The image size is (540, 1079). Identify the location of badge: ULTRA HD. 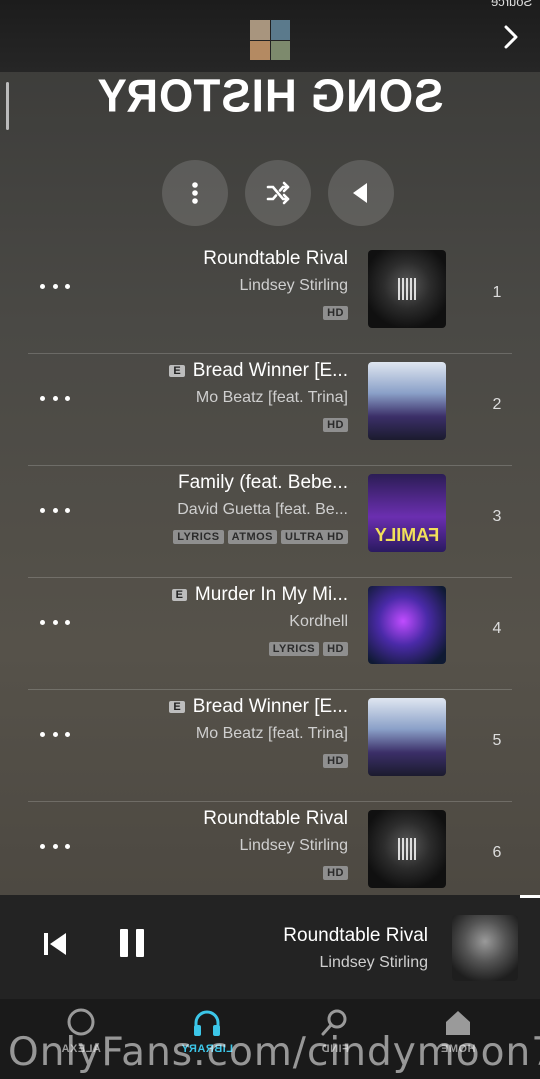
(314, 537).